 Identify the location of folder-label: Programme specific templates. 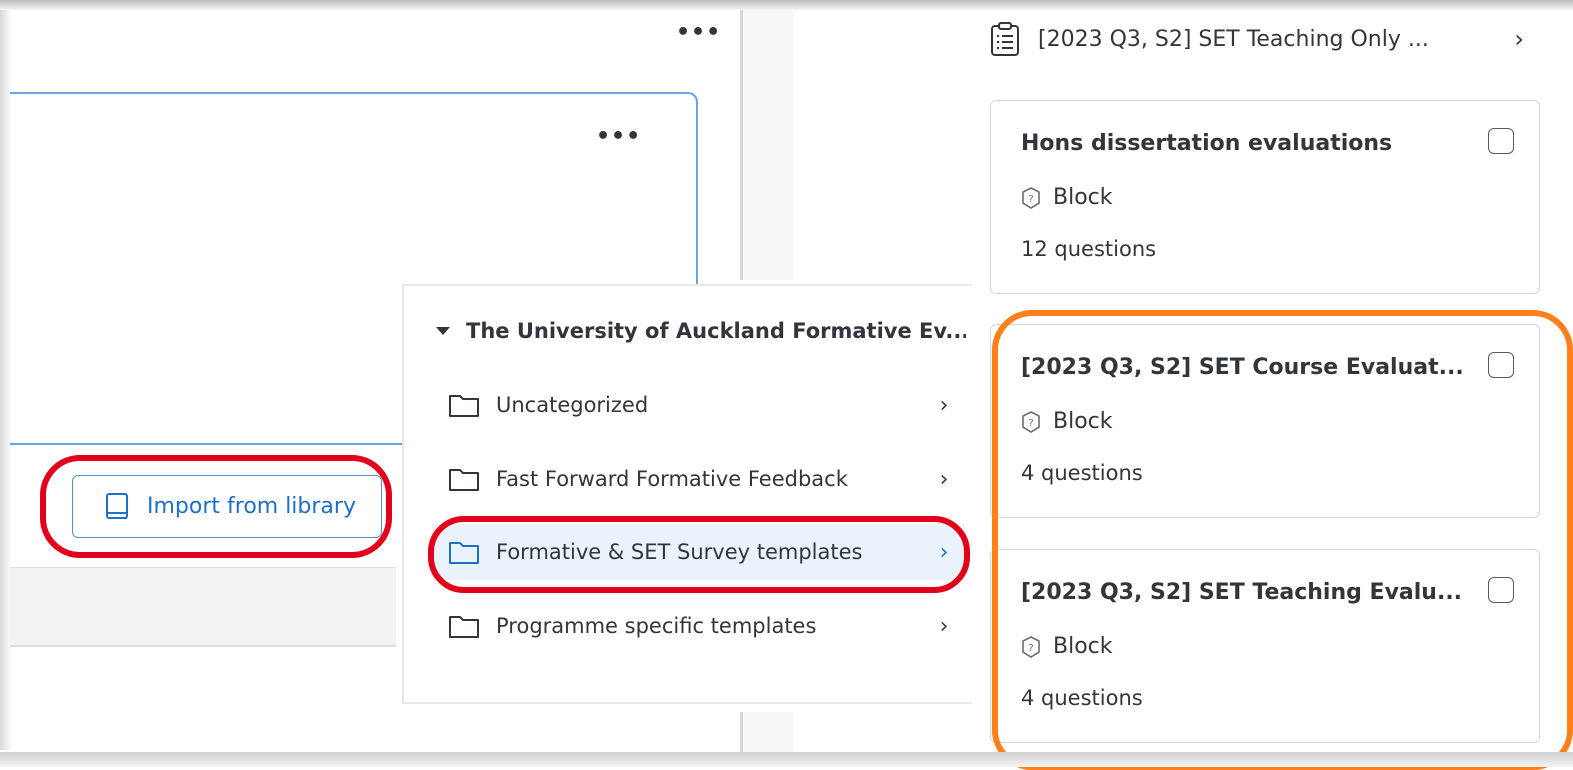
(656, 626).